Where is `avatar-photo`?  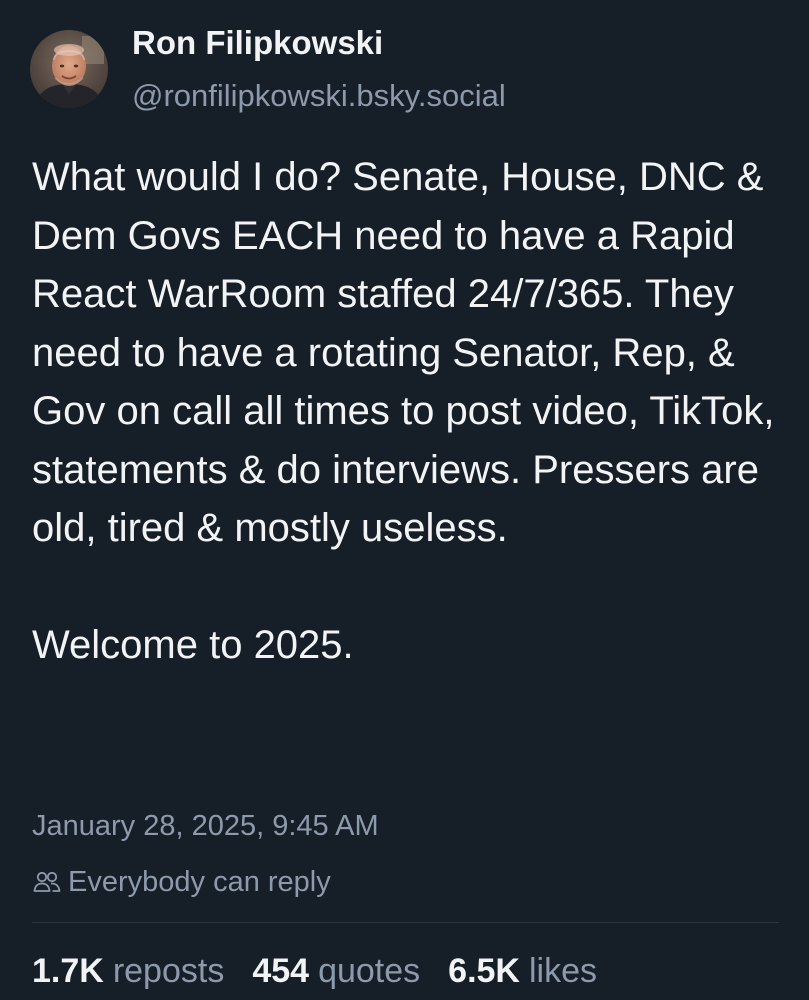
avatar-photo is located at coordinates (69, 69).